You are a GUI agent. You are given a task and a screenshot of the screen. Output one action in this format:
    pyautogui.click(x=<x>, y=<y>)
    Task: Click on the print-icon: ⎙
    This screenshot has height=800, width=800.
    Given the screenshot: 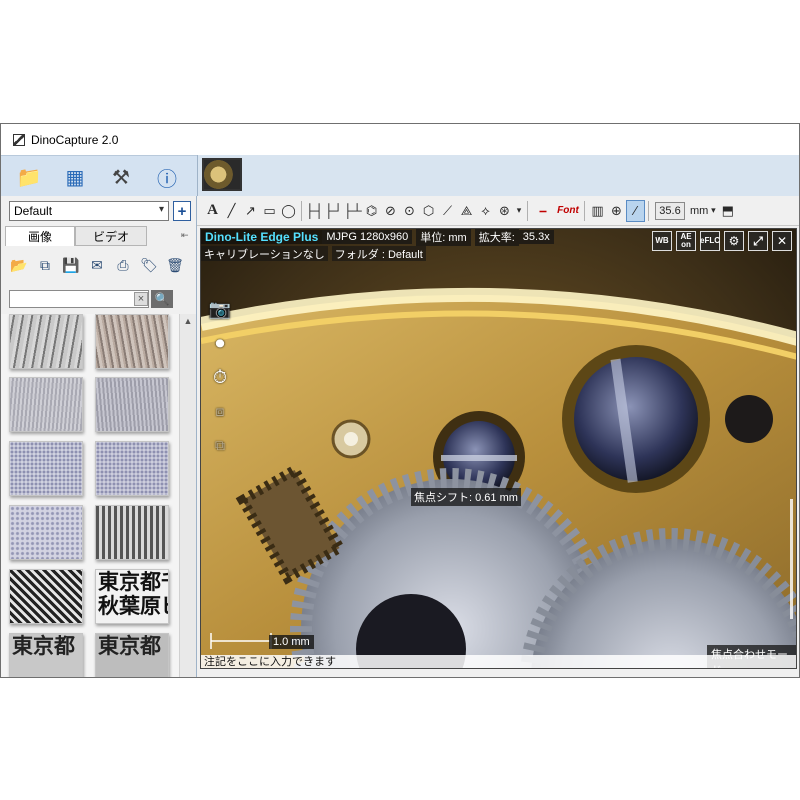 What is the action you would take?
    pyautogui.click(x=123, y=265)
    